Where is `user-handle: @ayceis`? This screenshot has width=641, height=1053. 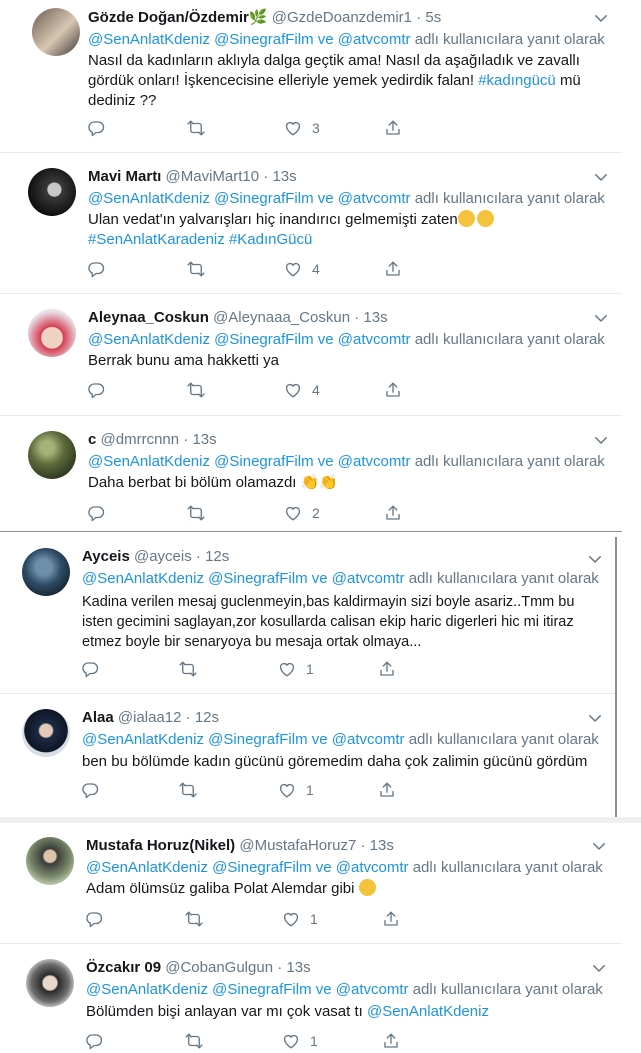
user-handle: @ayceis is located at coordinates (163, 556).